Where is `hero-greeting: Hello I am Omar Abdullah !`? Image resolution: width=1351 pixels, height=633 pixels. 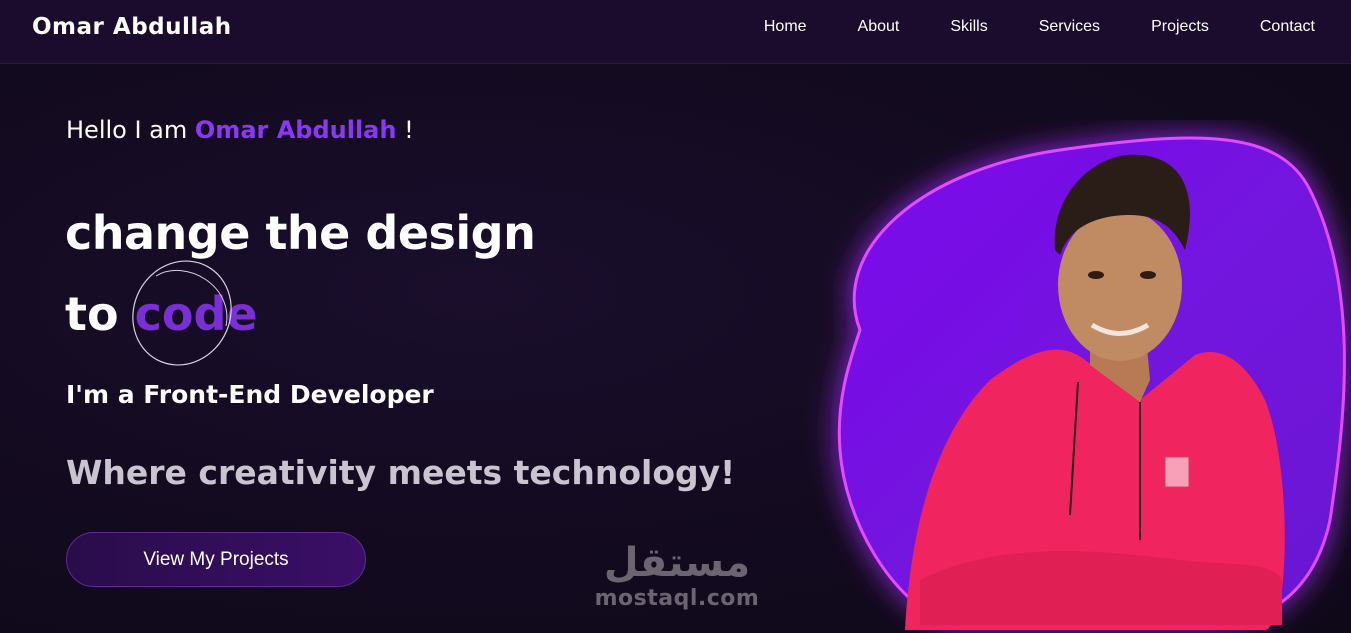 hero-greeting: Hello I am Omar Abdullah ! is located at coordinates (240, 130).